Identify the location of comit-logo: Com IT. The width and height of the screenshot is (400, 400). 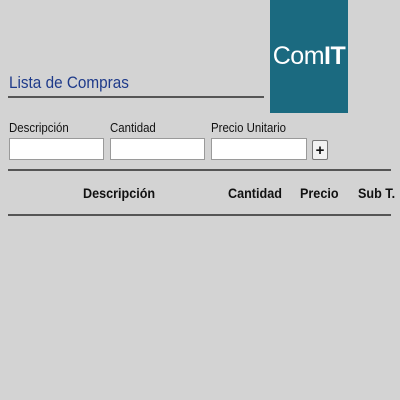
(309, 56).